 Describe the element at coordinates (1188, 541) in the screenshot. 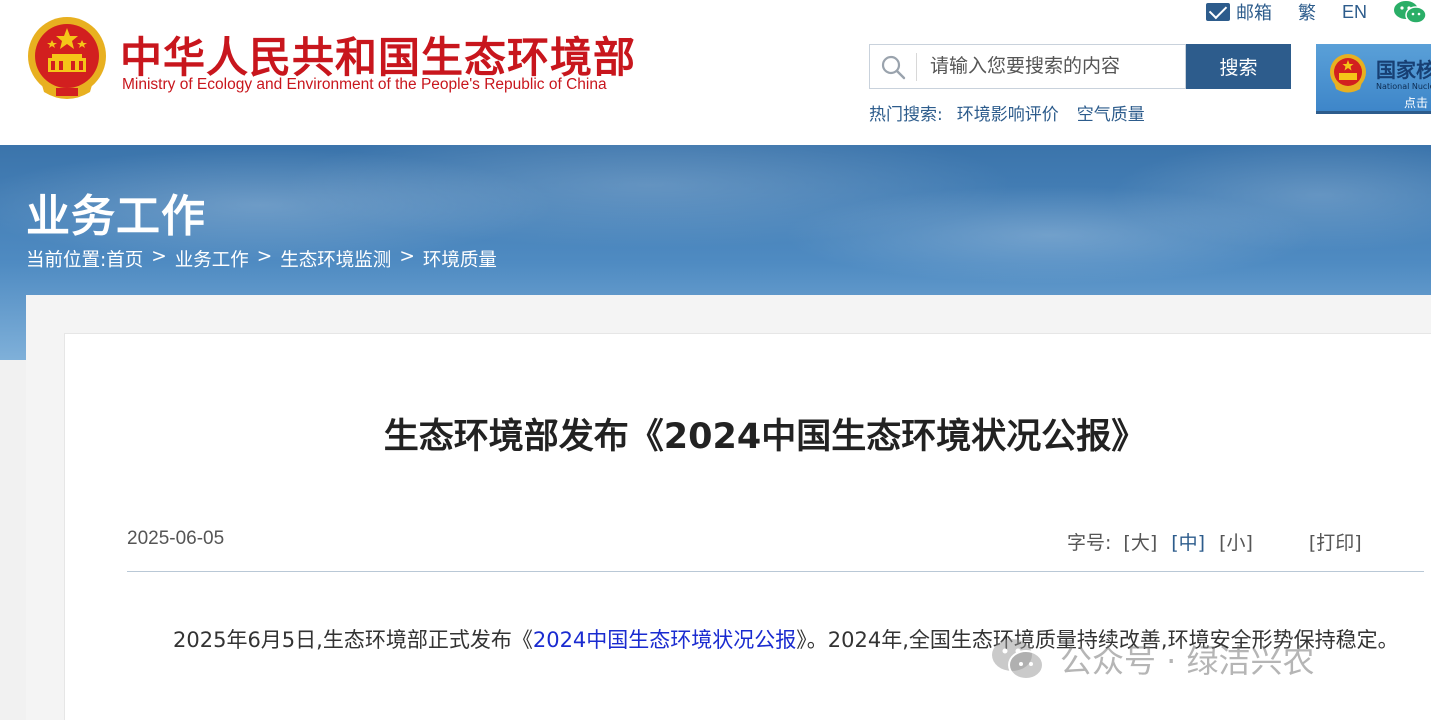

I see `font-size-medium-button: [中]` at that location.